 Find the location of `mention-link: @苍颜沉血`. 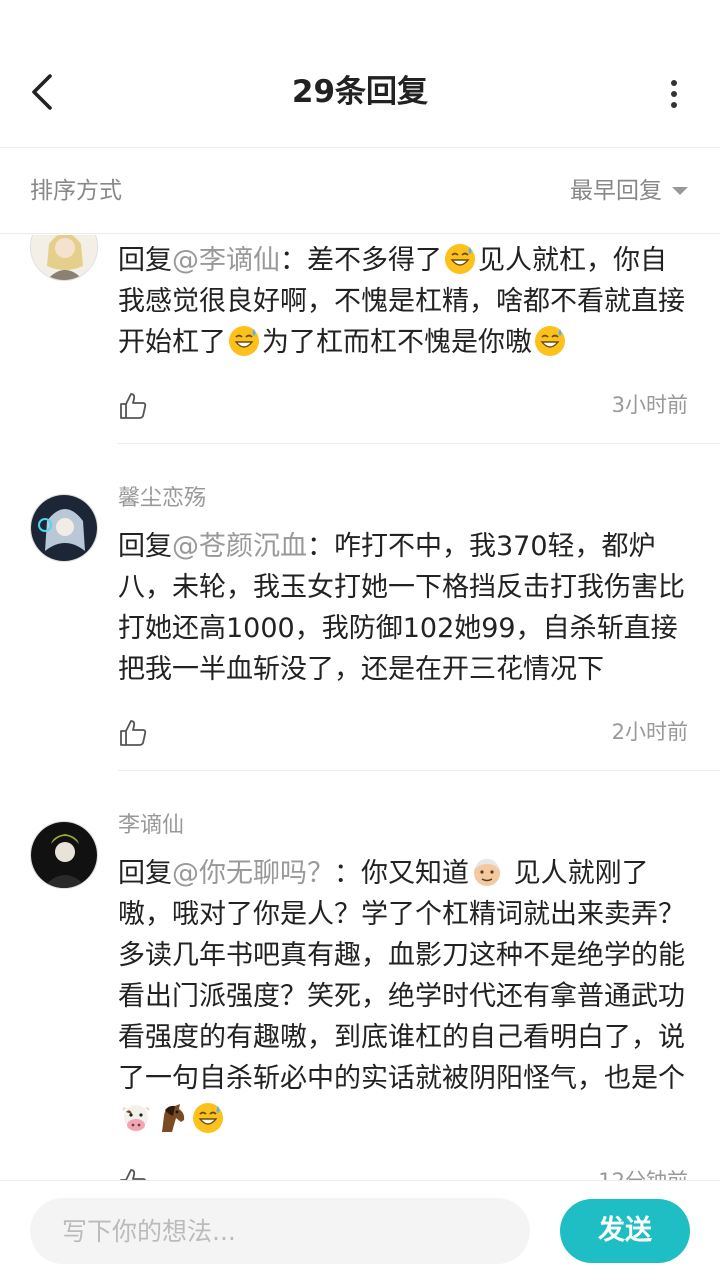

mention-link: @苍颜沉血 is located at coordinates (239, 546).